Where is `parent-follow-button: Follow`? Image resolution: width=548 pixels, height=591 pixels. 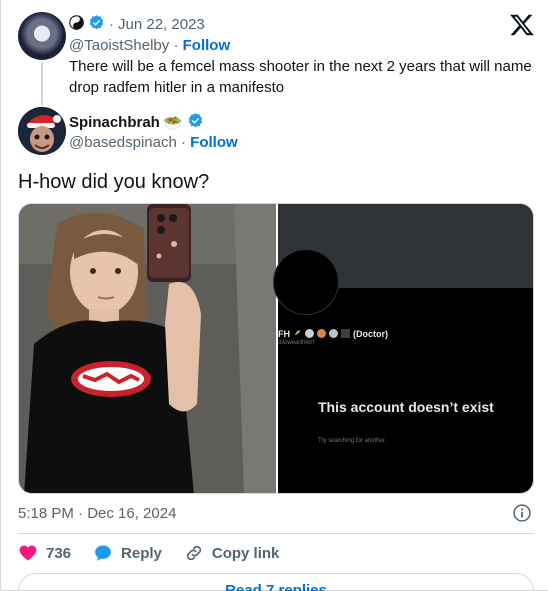
parent-follow-button: Follow is located at coordinates (207, 45).